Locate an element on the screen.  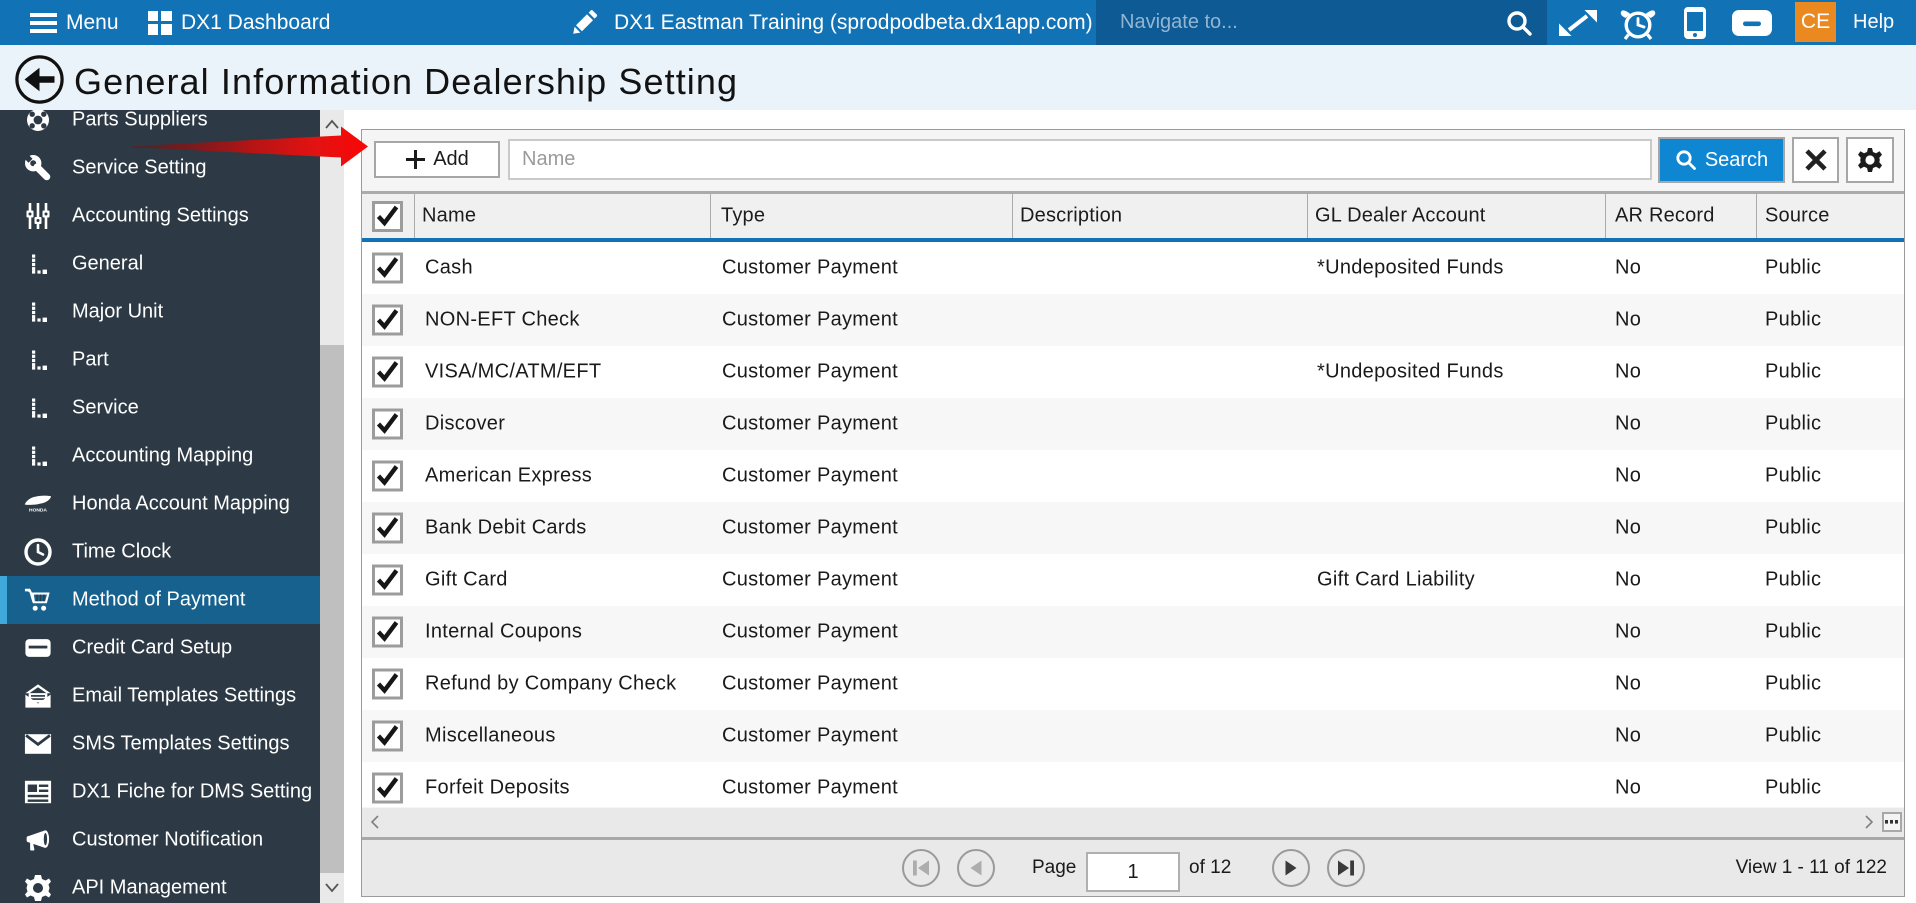
svg-text: HONDA is located at coordinates (38, 511).